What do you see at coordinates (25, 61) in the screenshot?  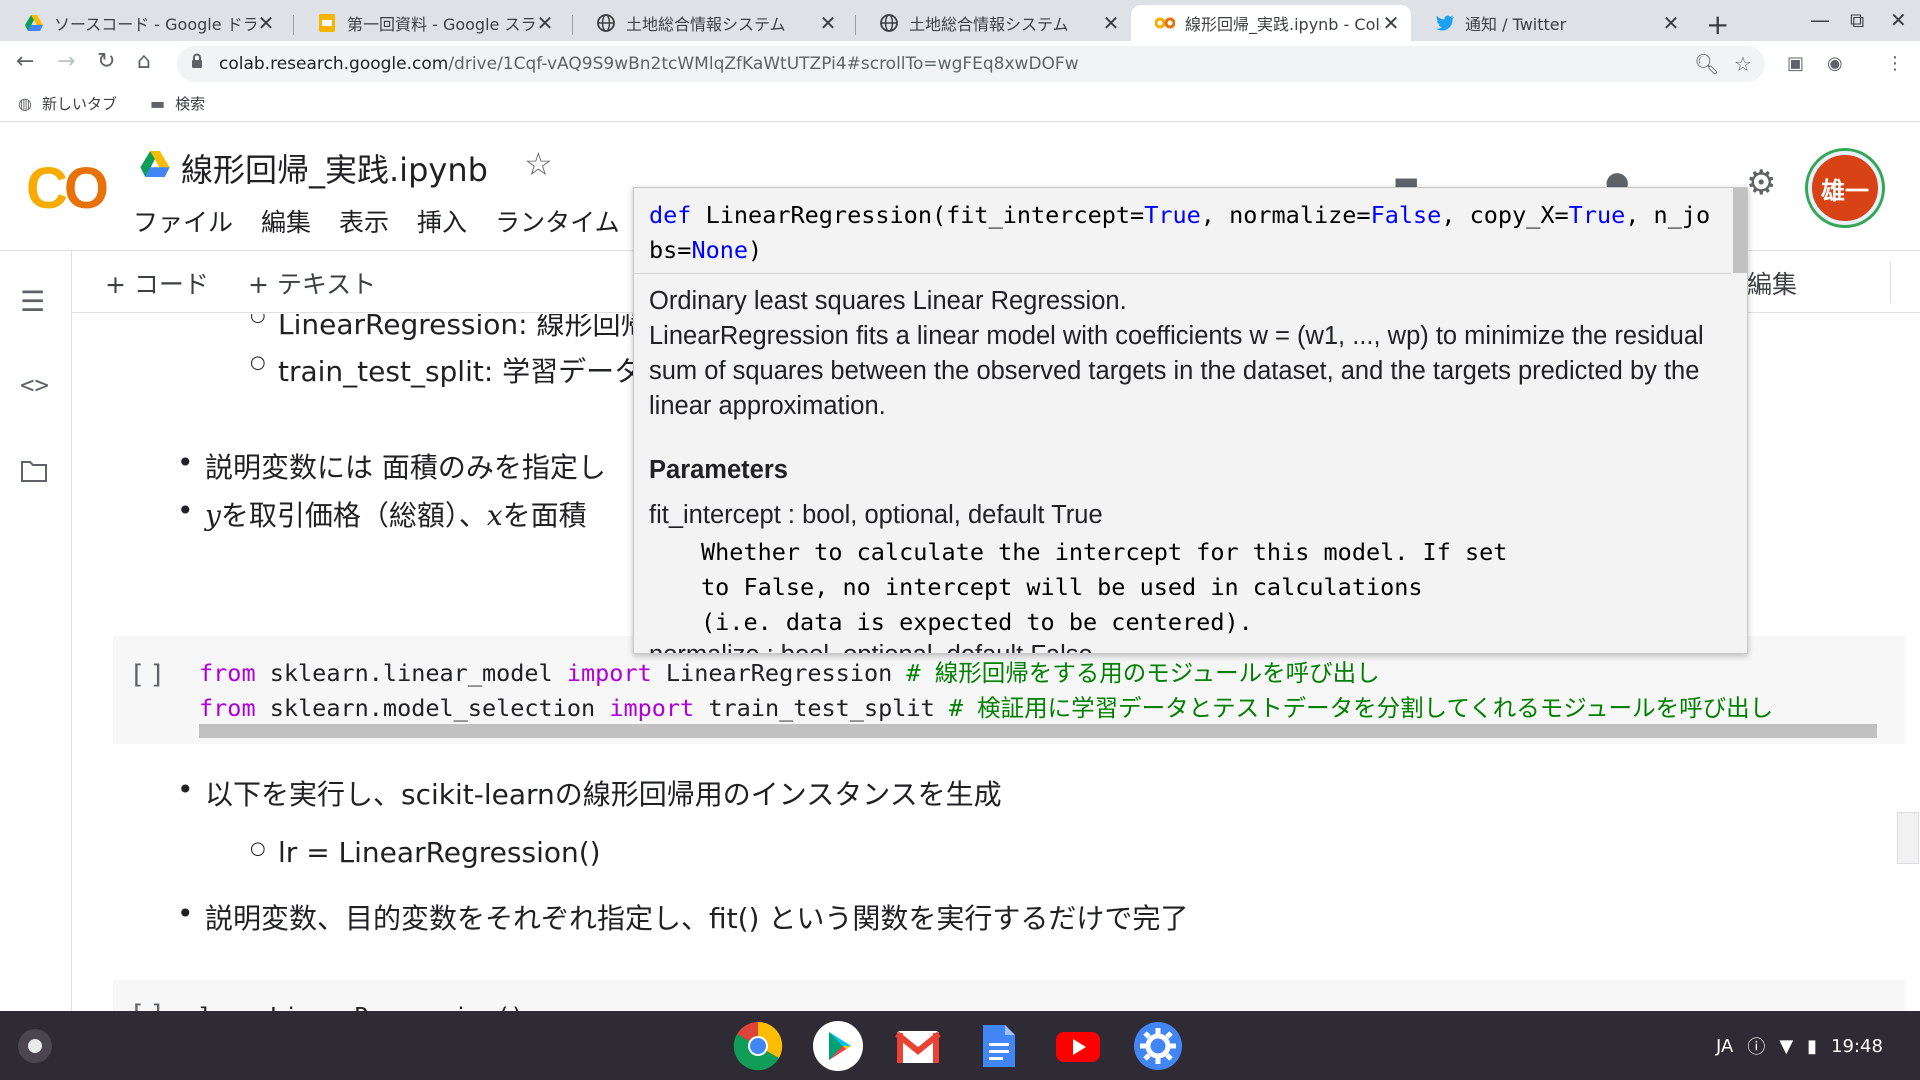 I see `back-icon: ←` at bounding box center [25, 61].